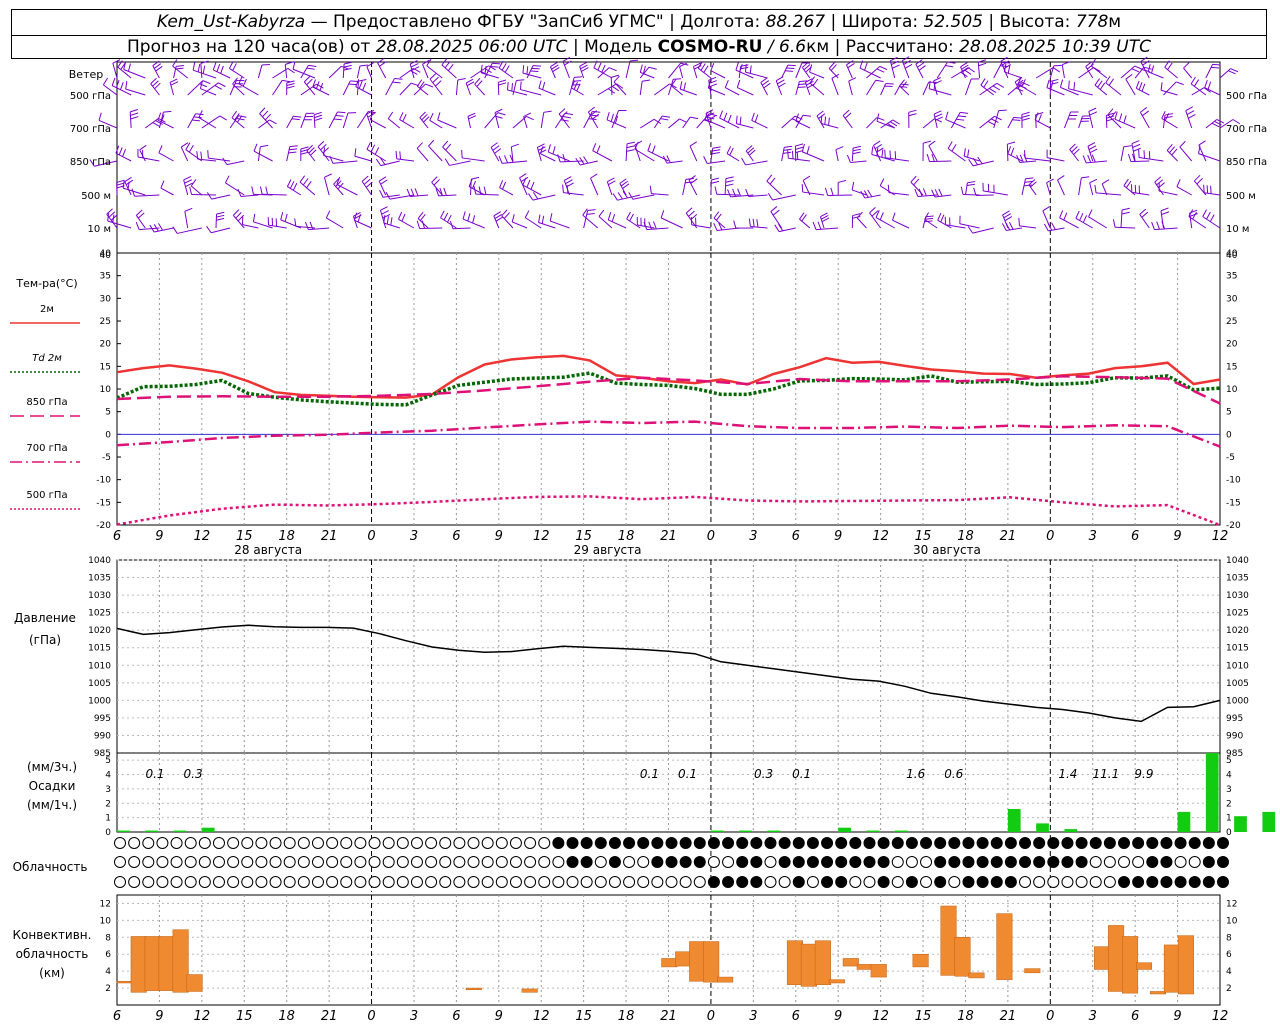 The image size is (1280, 1024). What do you see at coordinates (671, 862) in the screenshot?
I see `cloudiness-panel` at bounding box center [671, 862].